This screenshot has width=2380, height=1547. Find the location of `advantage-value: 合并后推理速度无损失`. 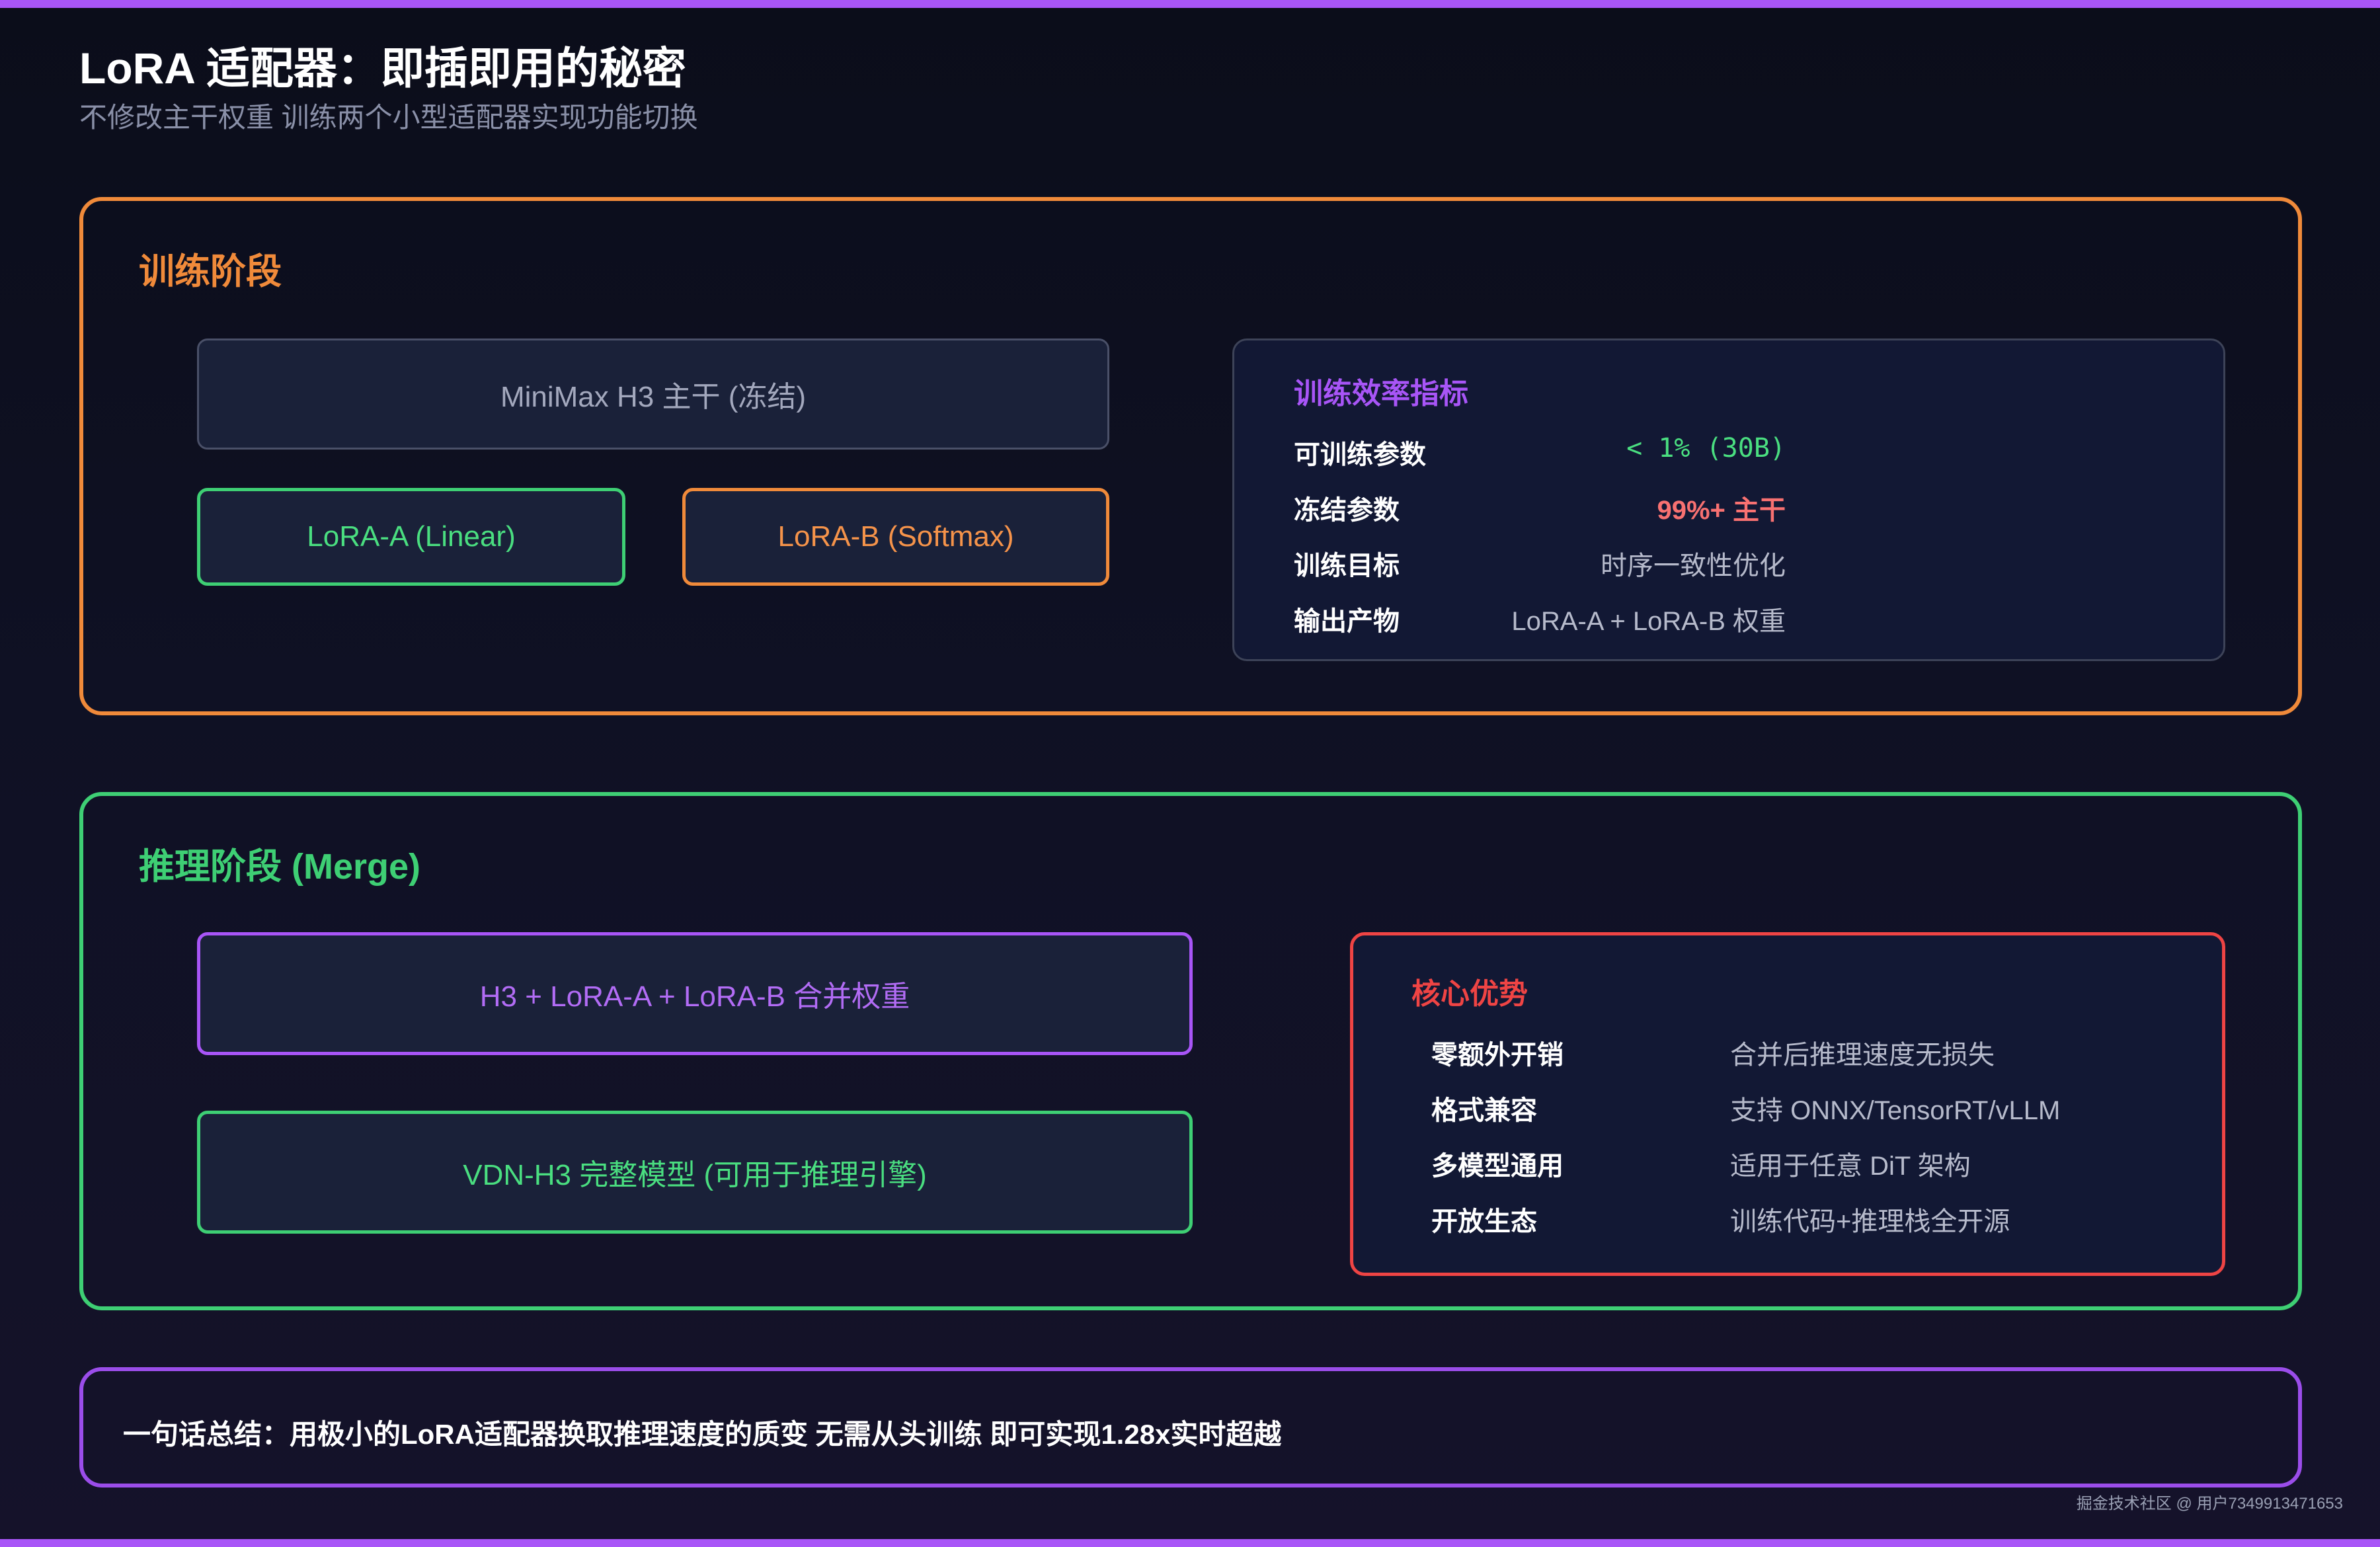

advantage-value: 合并后推理速度无损失 is located at coordinates (1862, 1055).